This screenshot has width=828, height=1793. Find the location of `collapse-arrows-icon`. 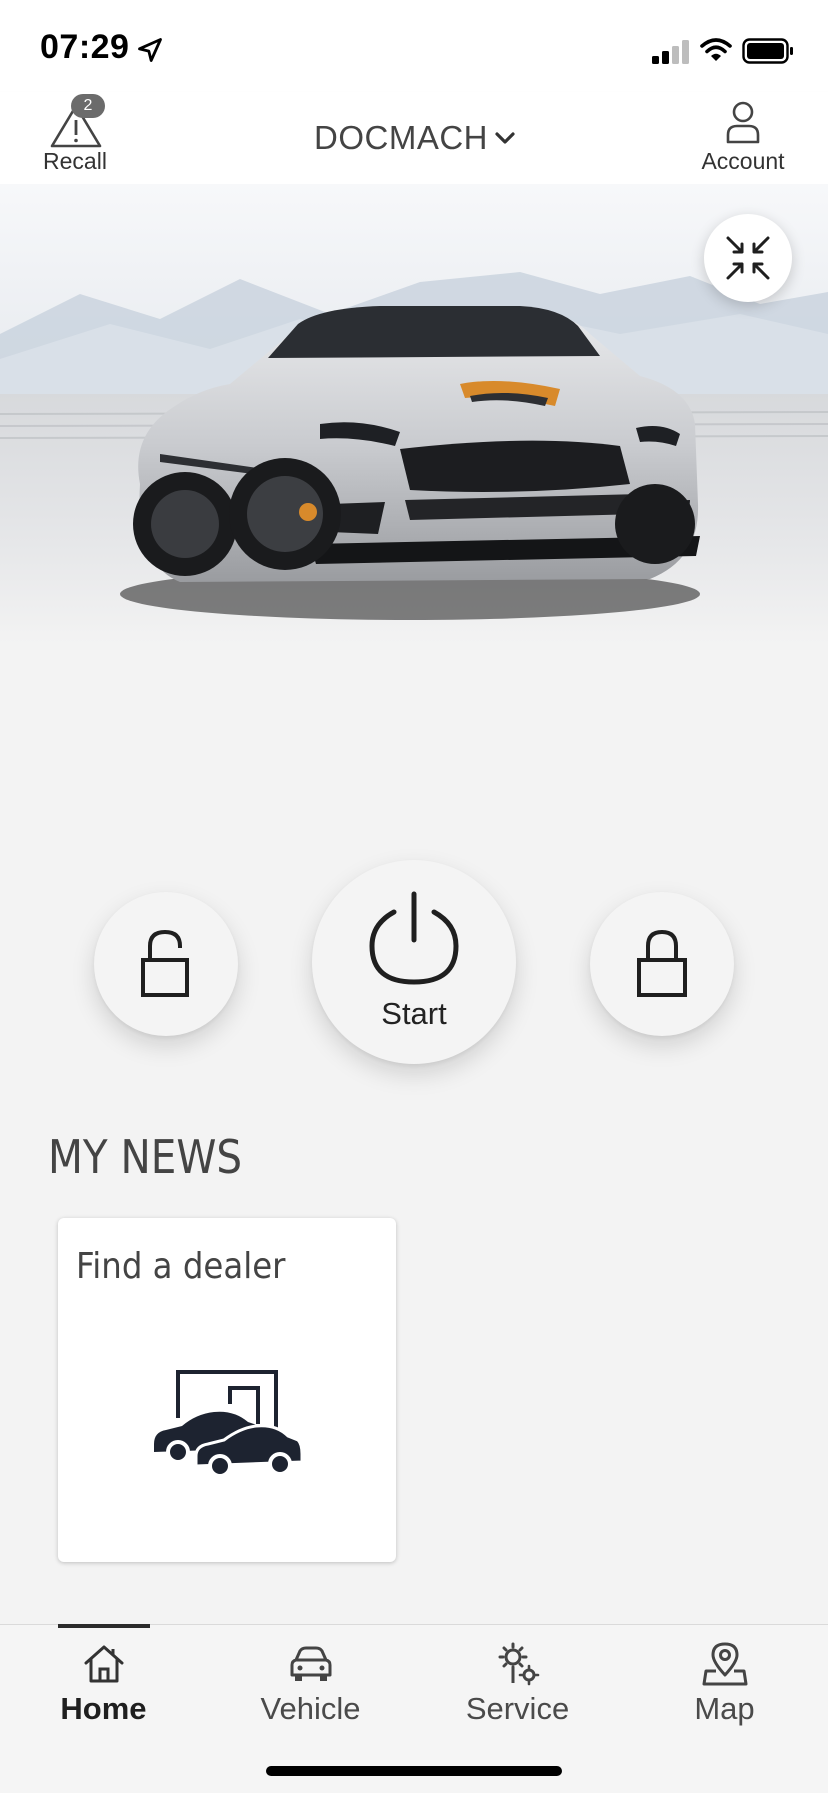

collapse-arrows-icon is located at coordinates (748, 258).